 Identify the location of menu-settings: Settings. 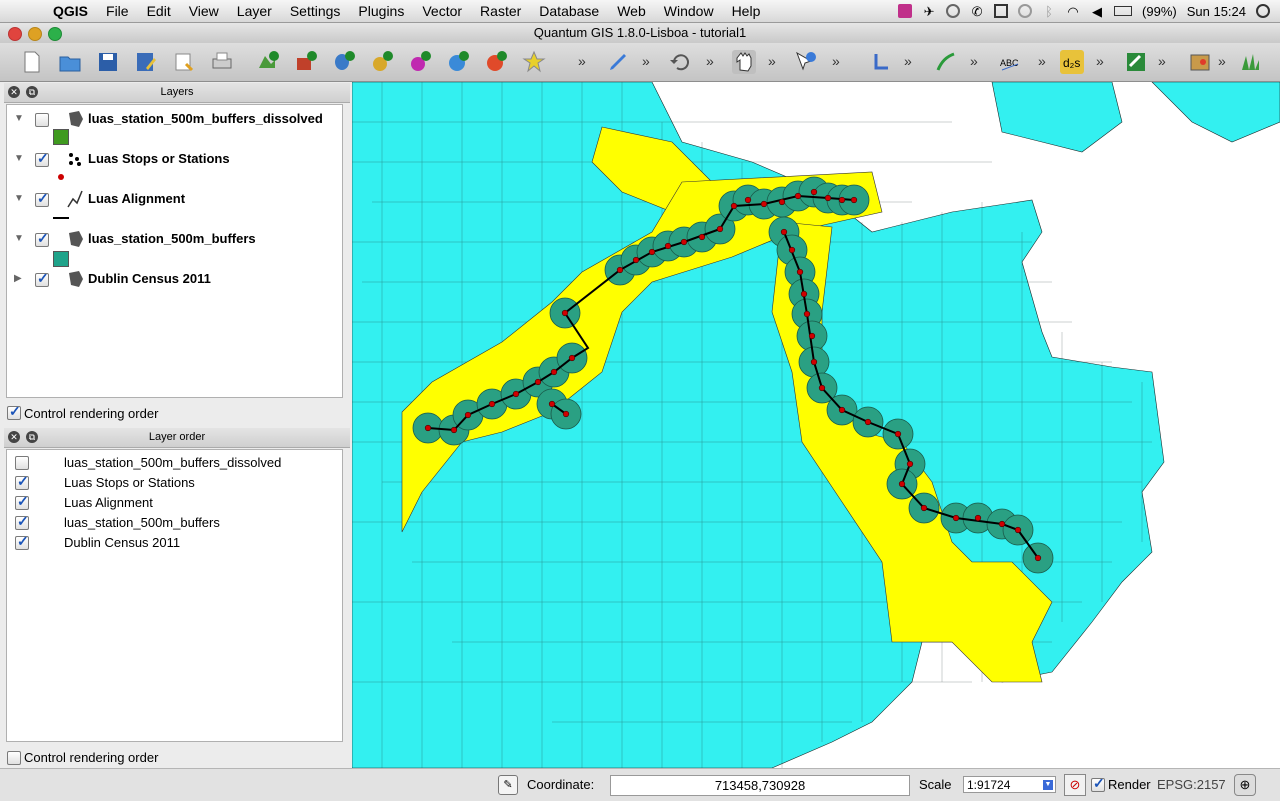
(315, 11).